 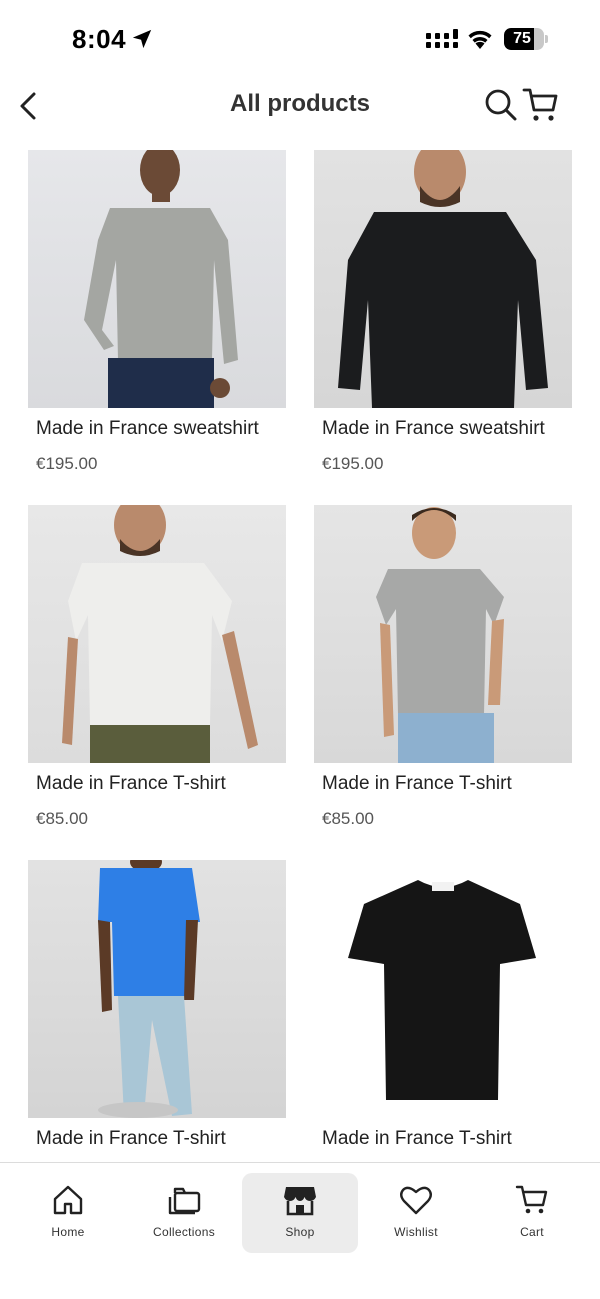 What do you see at coordinates (300, 106) in the screenshot?
I see `top-nav-bar: All products` at bounding box center [300, 106].